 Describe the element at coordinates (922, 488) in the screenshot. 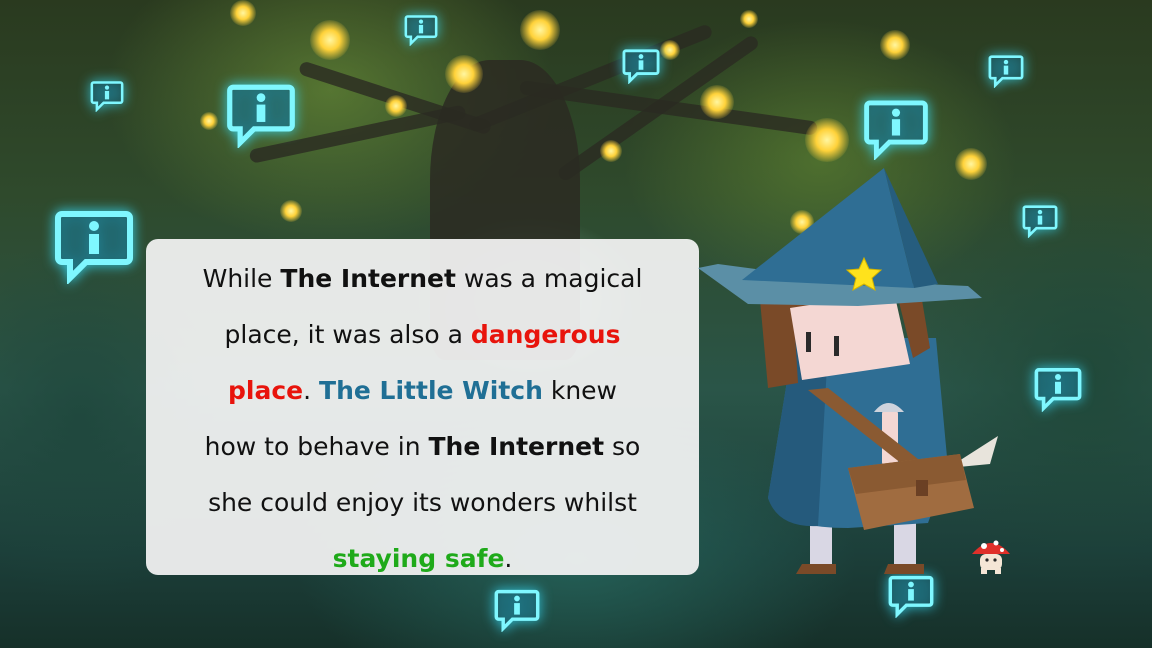

I see `satchel-buckle` at that location.